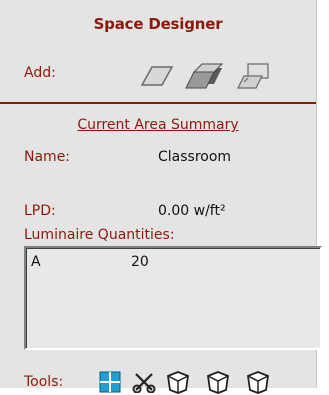  Describe the element at coordinates (47, 157) in the screenshot. I see `name-label: Name:` at that location.